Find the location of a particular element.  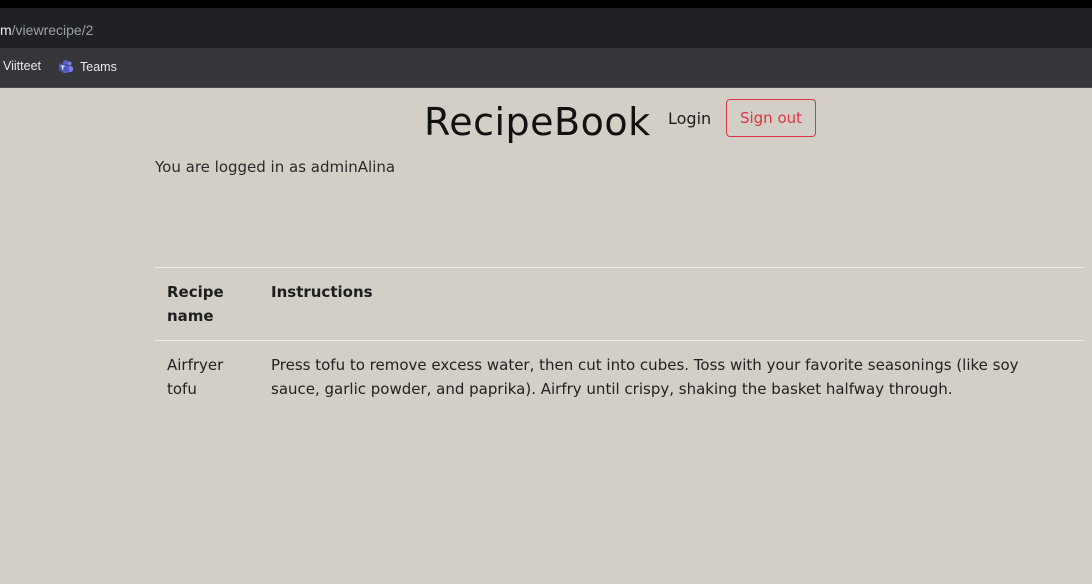

window-top-edge is located at coordinates (546, 4).